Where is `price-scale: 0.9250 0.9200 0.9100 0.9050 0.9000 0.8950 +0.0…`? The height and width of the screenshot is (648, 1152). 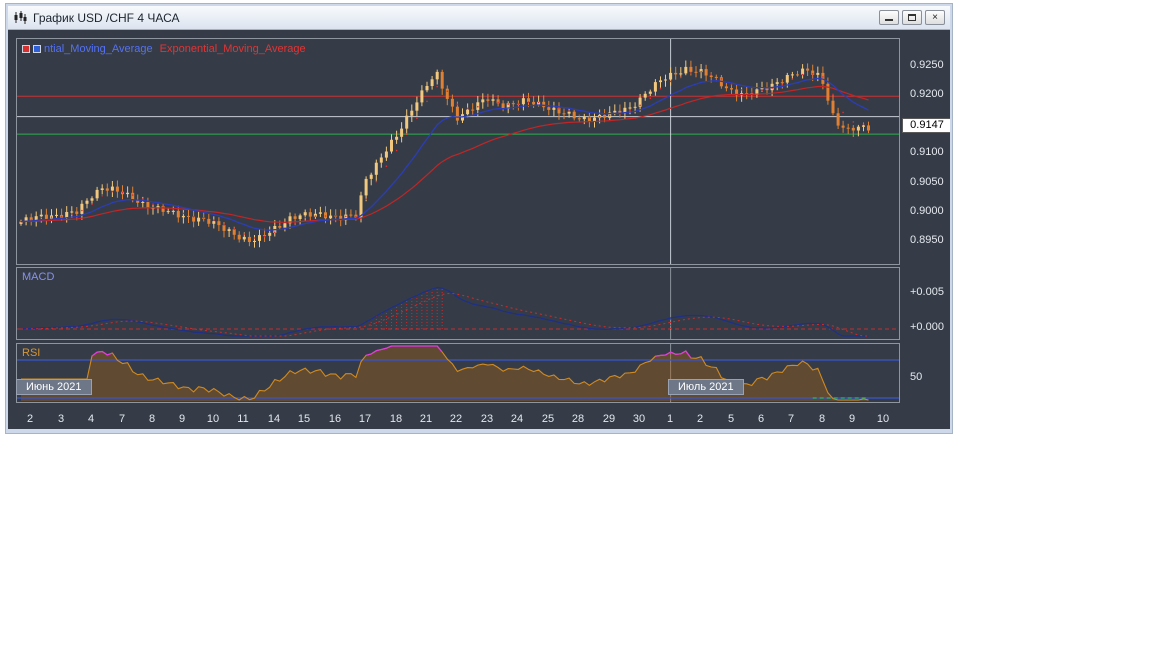
price-scale: 0.9250 0.9200 0.9100 0.9050 0.9000 0.8950 +0.0… is located at coordinates (926, 229).